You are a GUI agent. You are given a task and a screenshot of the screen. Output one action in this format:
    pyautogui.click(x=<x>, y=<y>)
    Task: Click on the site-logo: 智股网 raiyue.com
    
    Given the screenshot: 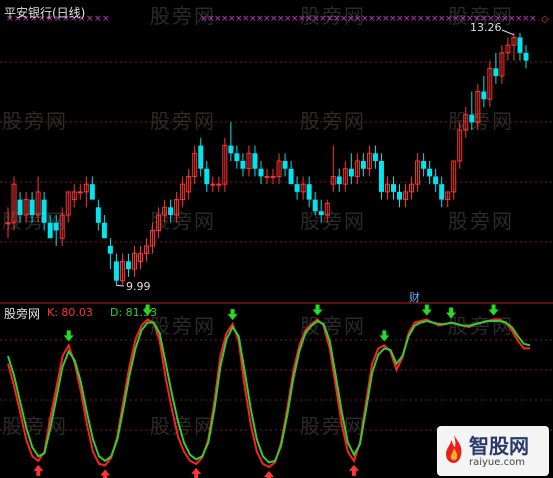 What is the action you would take?
    pyautogui.click(x=493, y=451)
    